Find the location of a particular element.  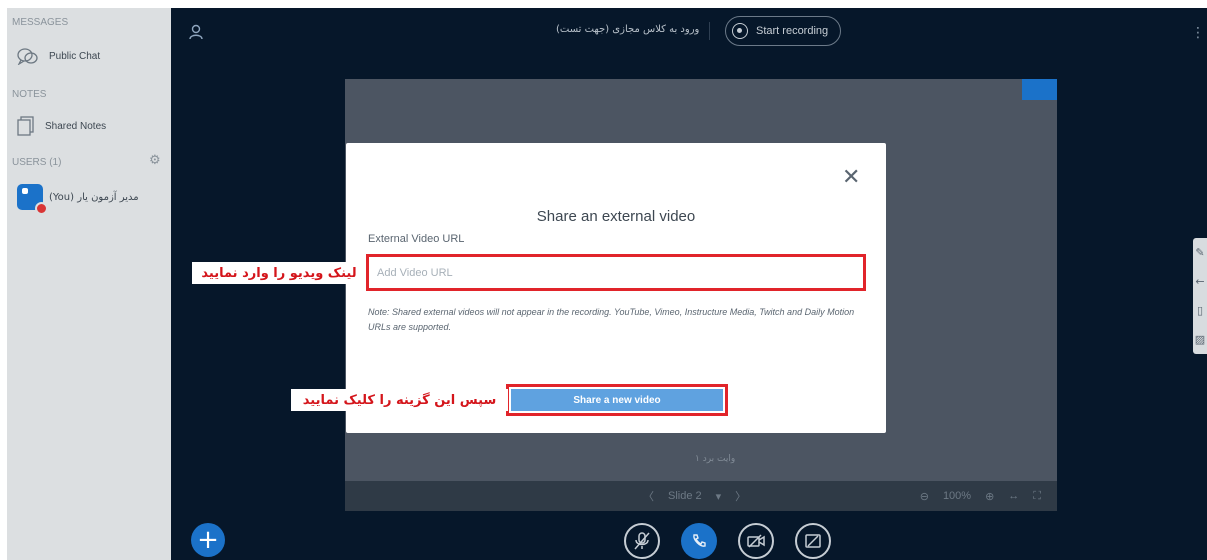

notes-section-title: NOTES is located at coordinates (29, 94).